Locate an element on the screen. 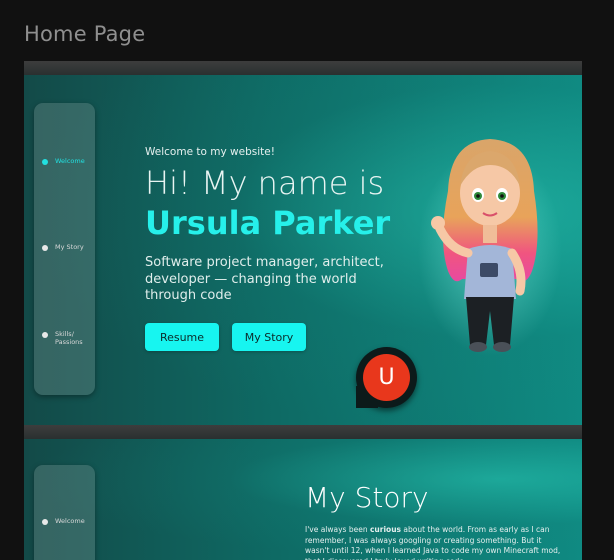  page-title: Home Page is located at coordinates (85, 34).